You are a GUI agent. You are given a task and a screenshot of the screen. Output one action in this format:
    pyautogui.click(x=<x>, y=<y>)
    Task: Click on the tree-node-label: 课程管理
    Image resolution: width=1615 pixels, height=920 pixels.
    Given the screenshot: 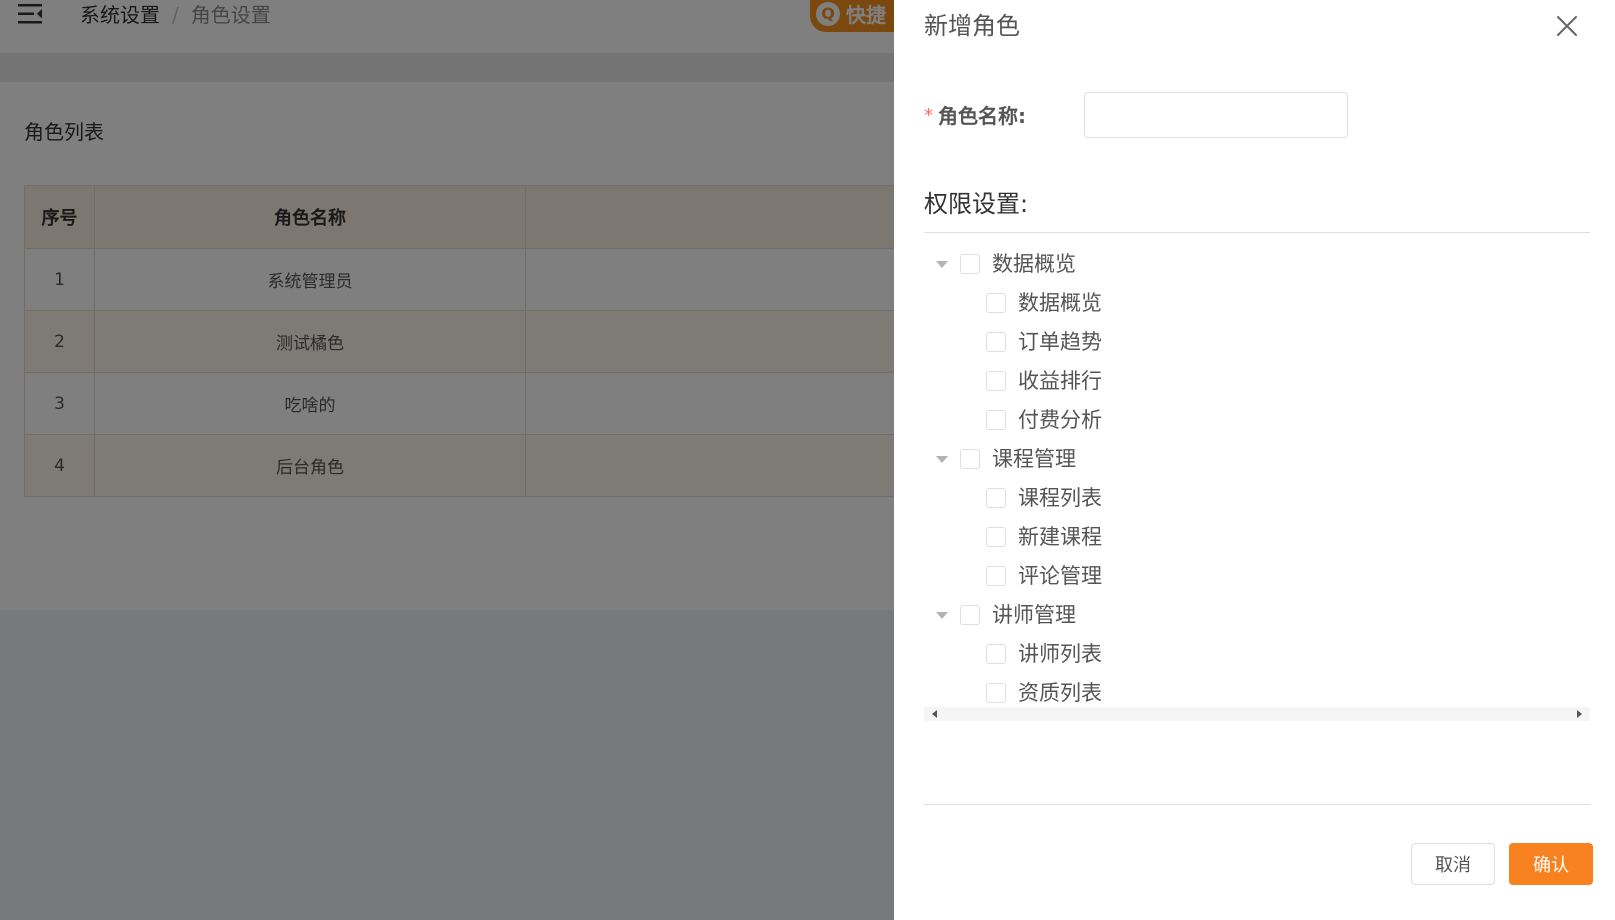 What is the action you would take?
    pyautogui.click(x=1034, y=459)
    